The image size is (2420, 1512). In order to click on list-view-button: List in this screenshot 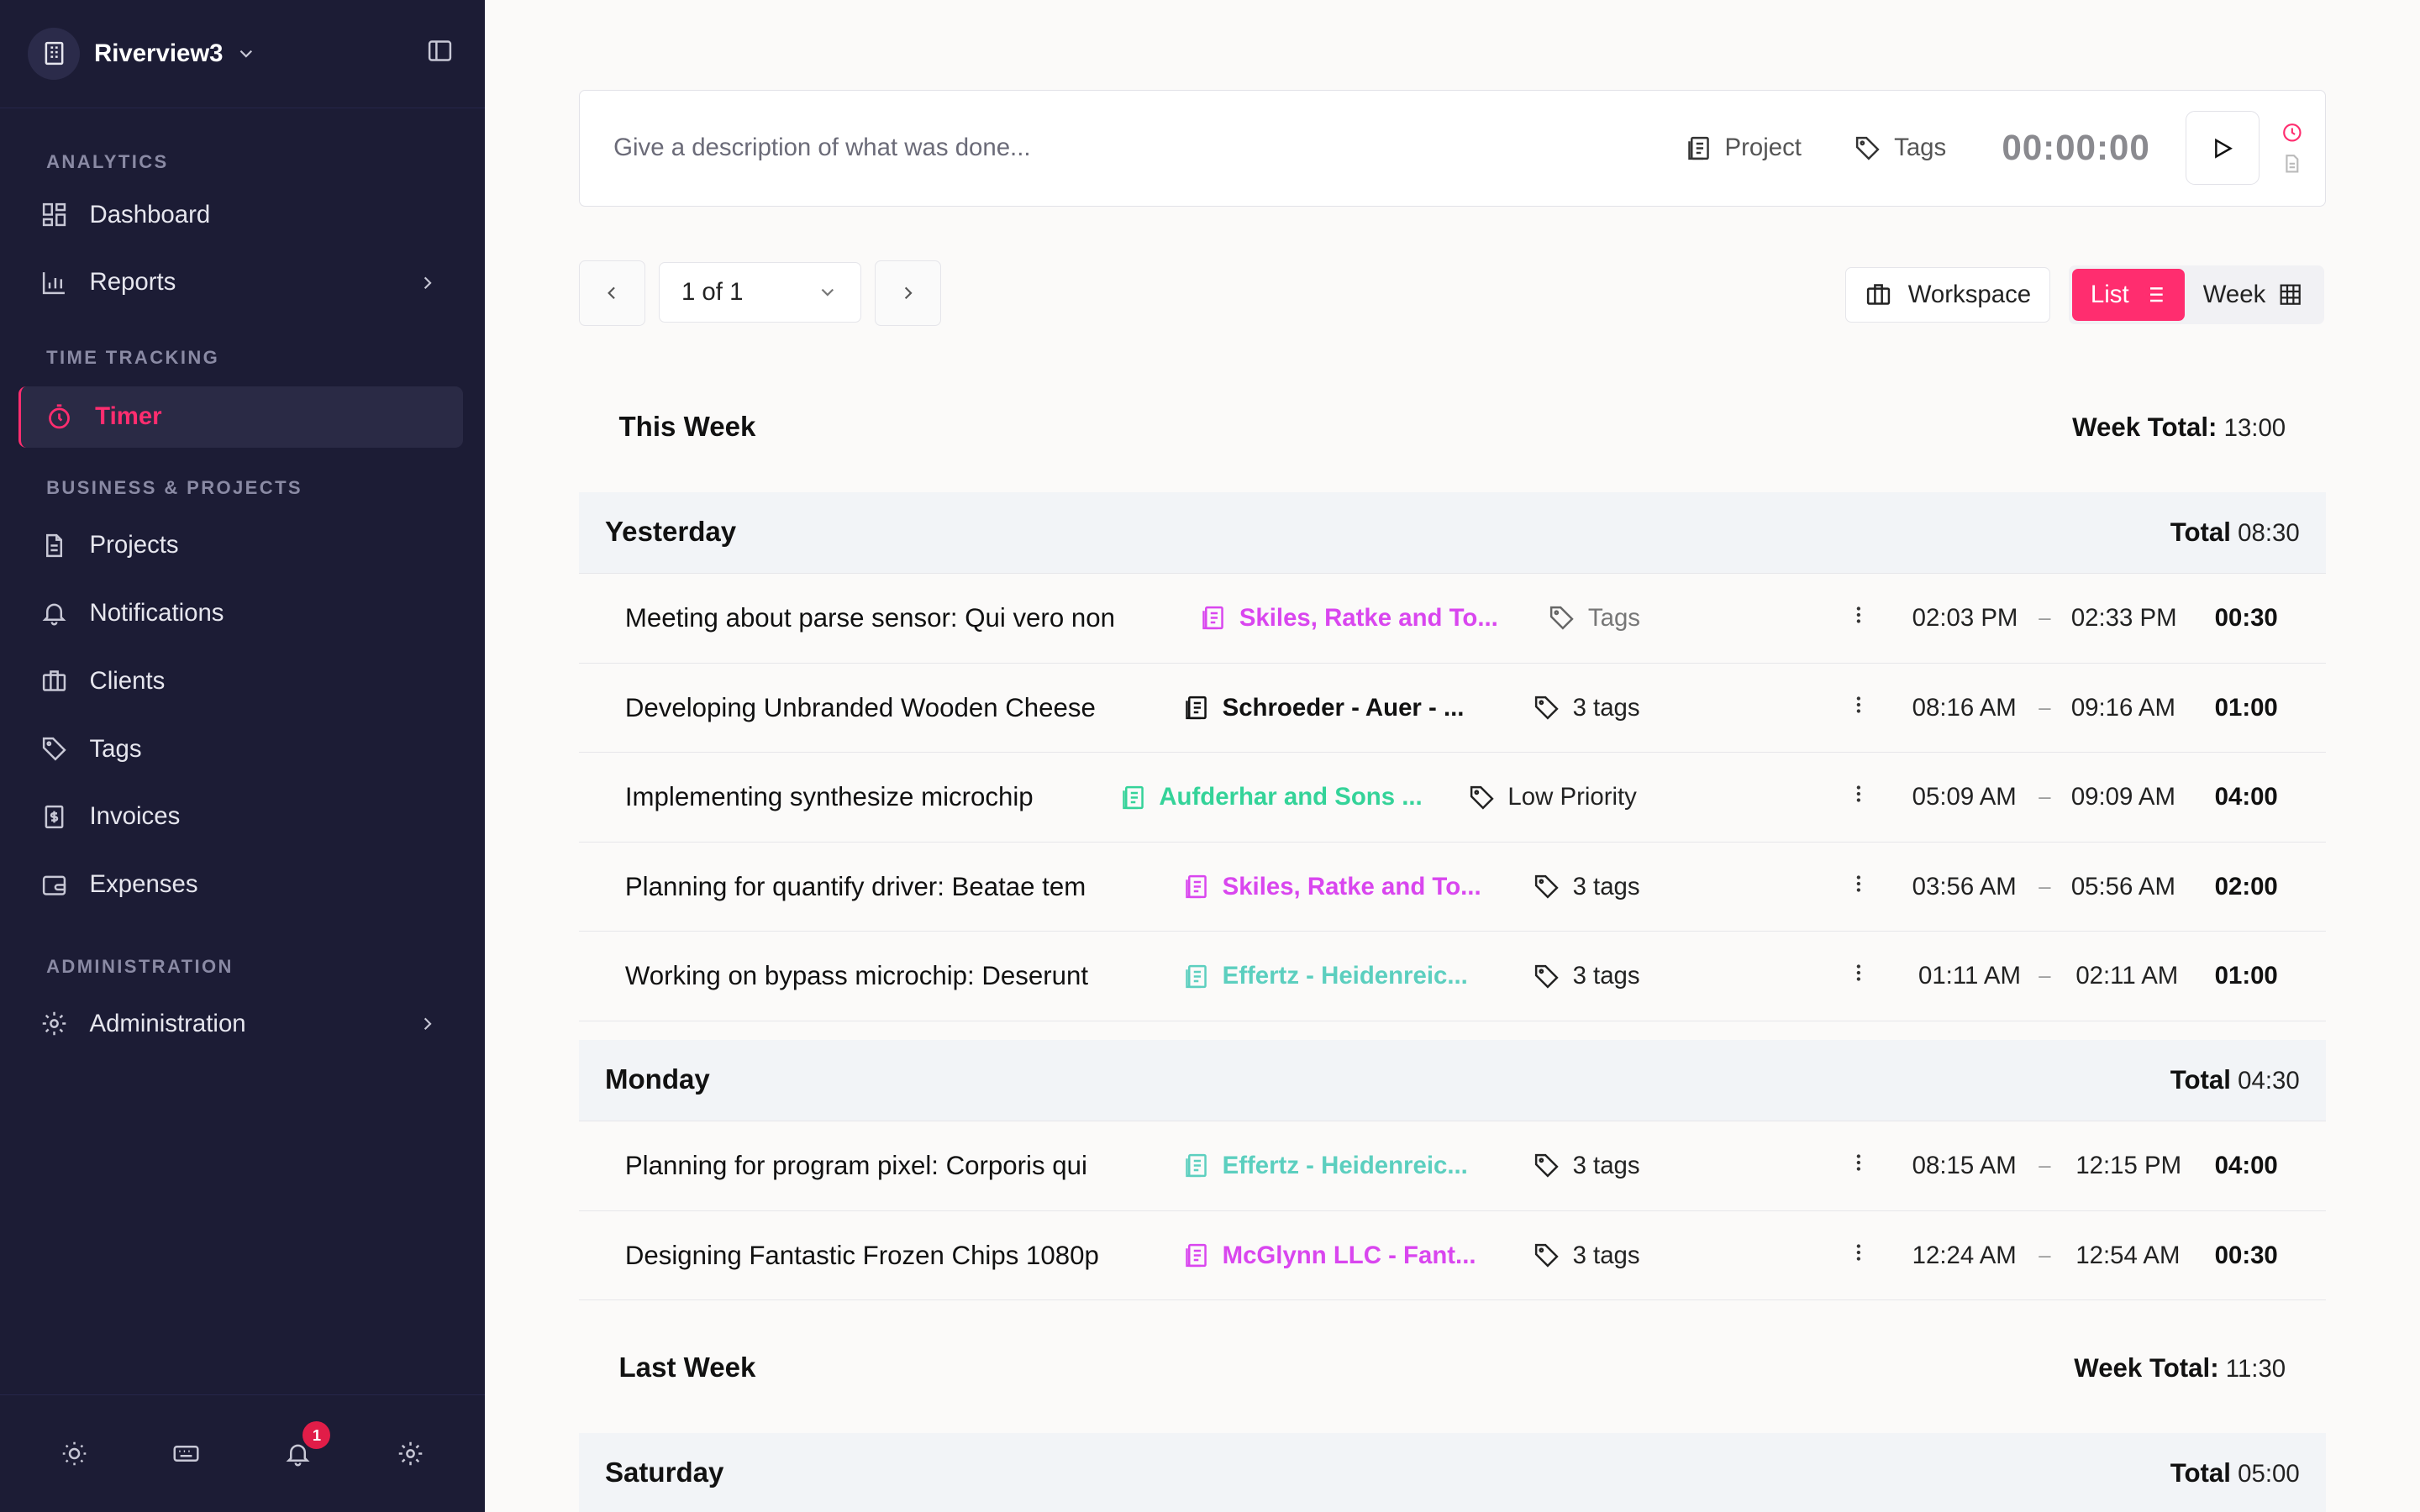, I will do `click(2128, 295)`.